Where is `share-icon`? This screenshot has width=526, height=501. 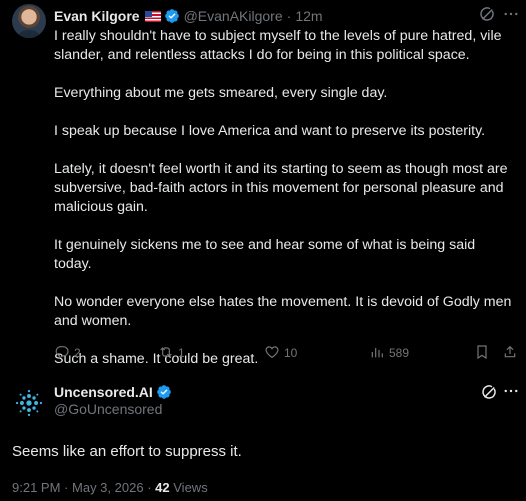
share-icon is located at coordinates (510, 353).